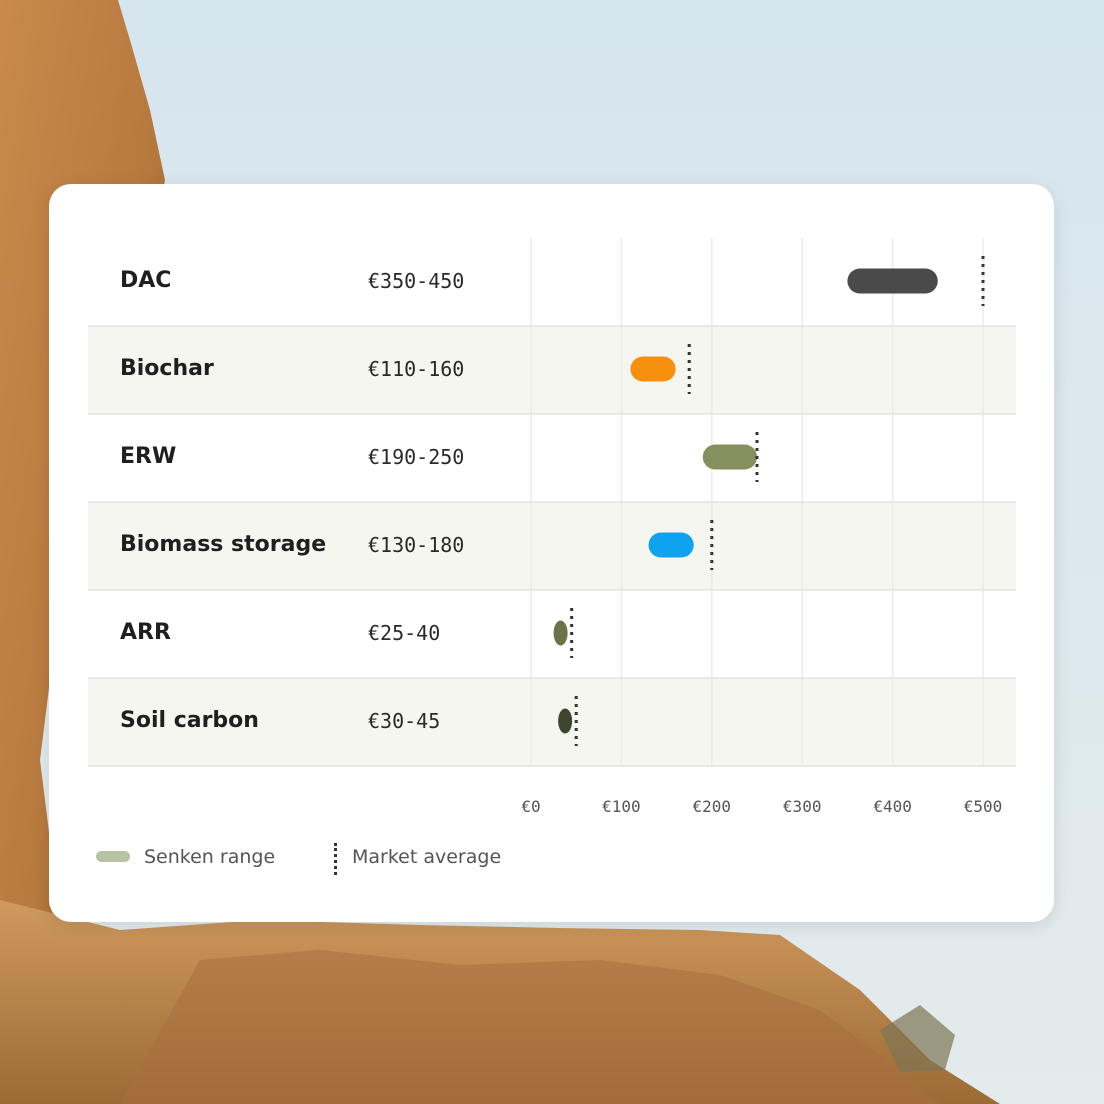  I want to click on row-range-value: €30-45, so click(404, 721).